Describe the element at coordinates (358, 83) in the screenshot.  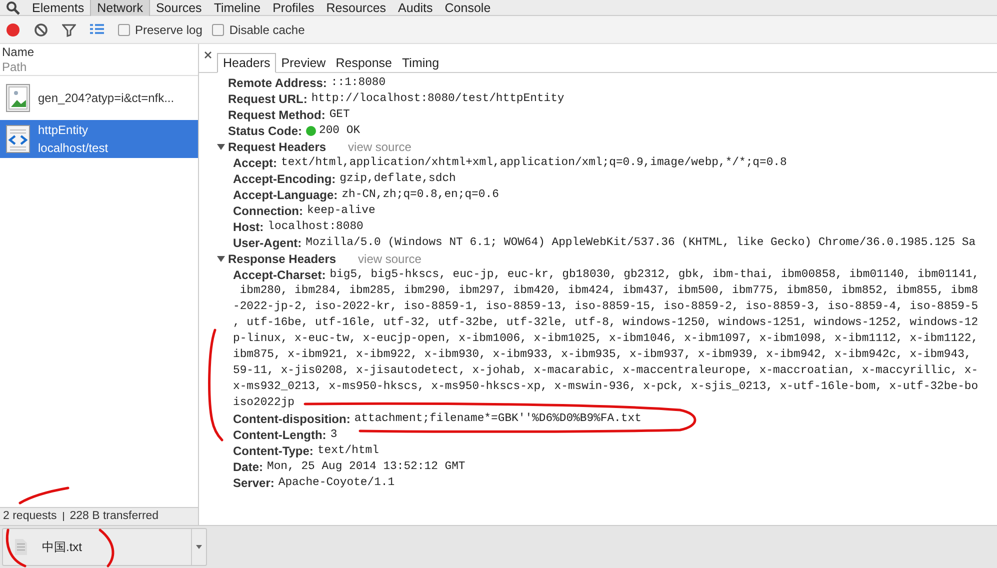
I see `general-value: ::1:8080` at that location.